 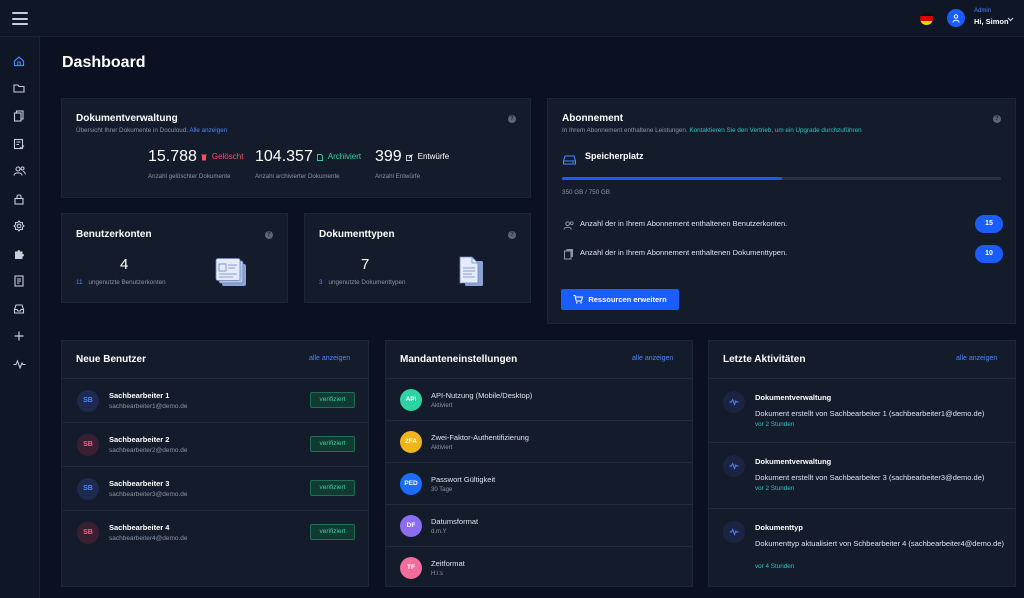 What do you see at coordinates (148, 450) in the screenshot?
I see `user-email: sachbearbeiter2@demo.de` at bounding box center [148, 450].